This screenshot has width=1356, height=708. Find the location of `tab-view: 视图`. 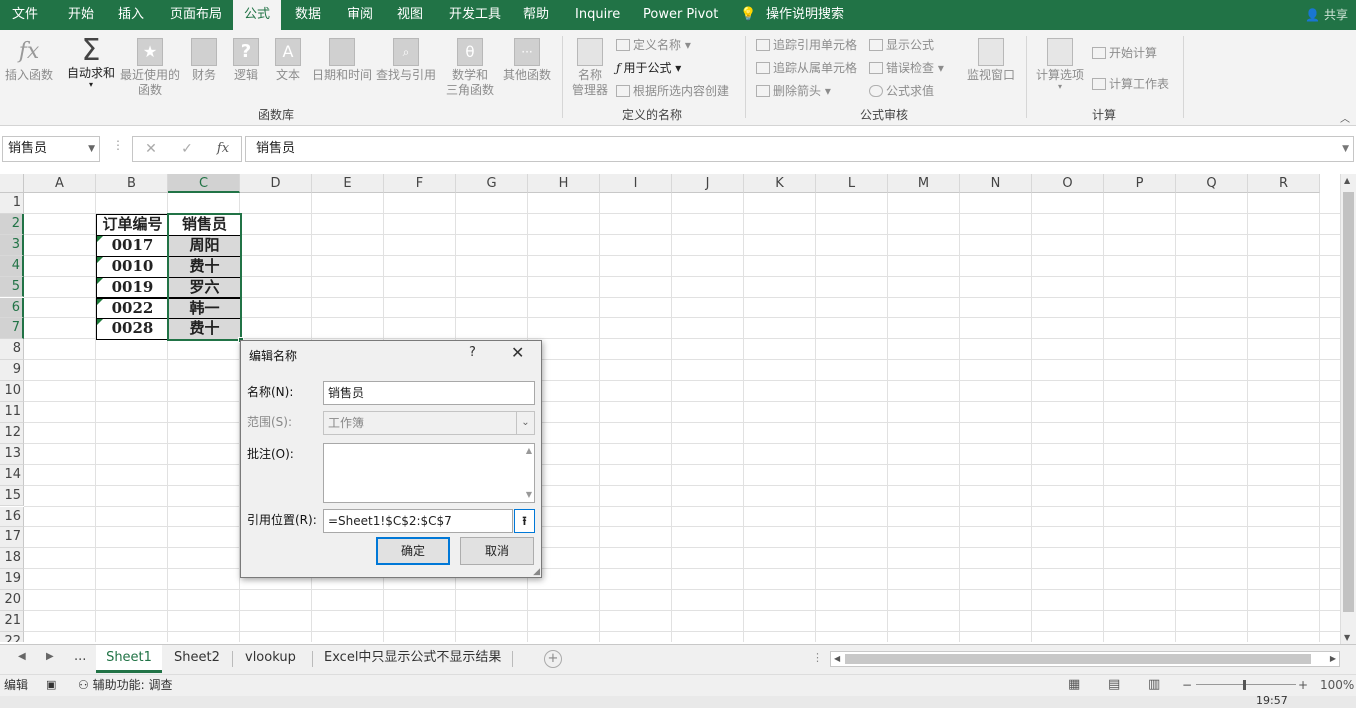

tab-view: 视图 is located at coordinates (410, 15).